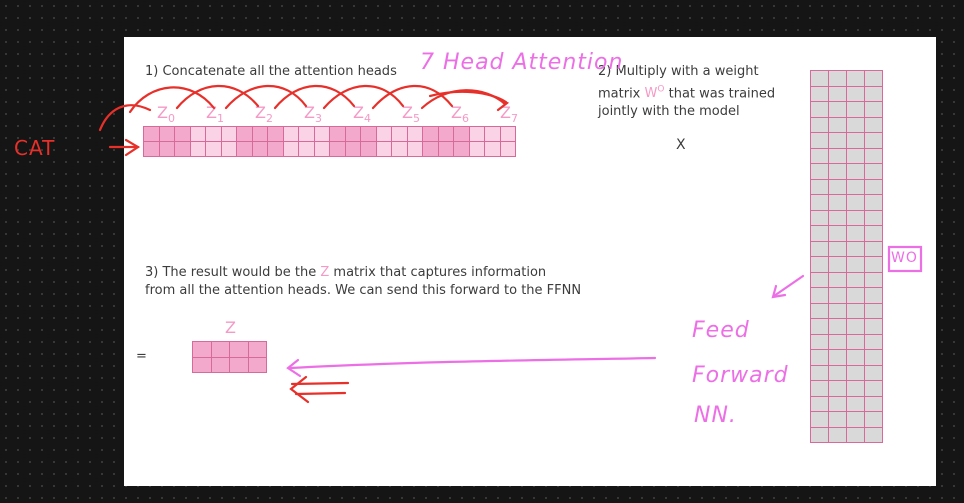 This screenshot has width=964, height=503. I want to click on nn-annotation: NN., so click(715, 415).